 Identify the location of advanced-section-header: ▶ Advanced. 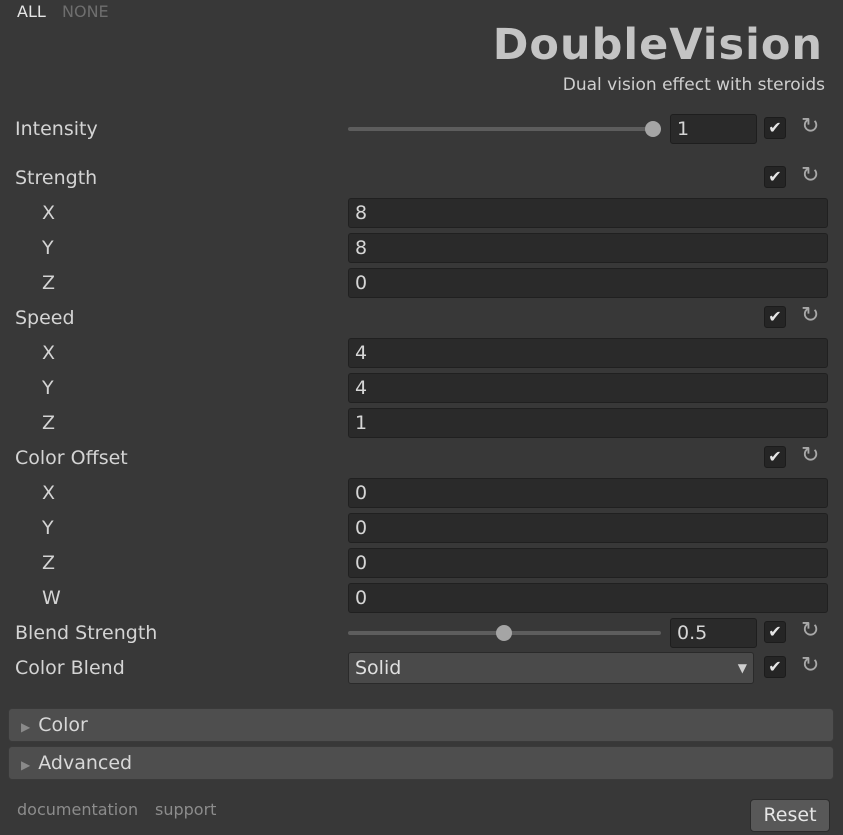
(421, 763).